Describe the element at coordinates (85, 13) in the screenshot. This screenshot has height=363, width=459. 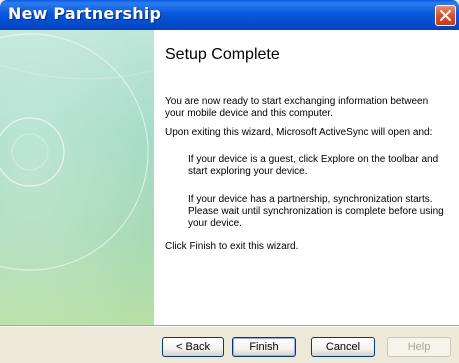
I see `window-title: New Partnership` at that location.